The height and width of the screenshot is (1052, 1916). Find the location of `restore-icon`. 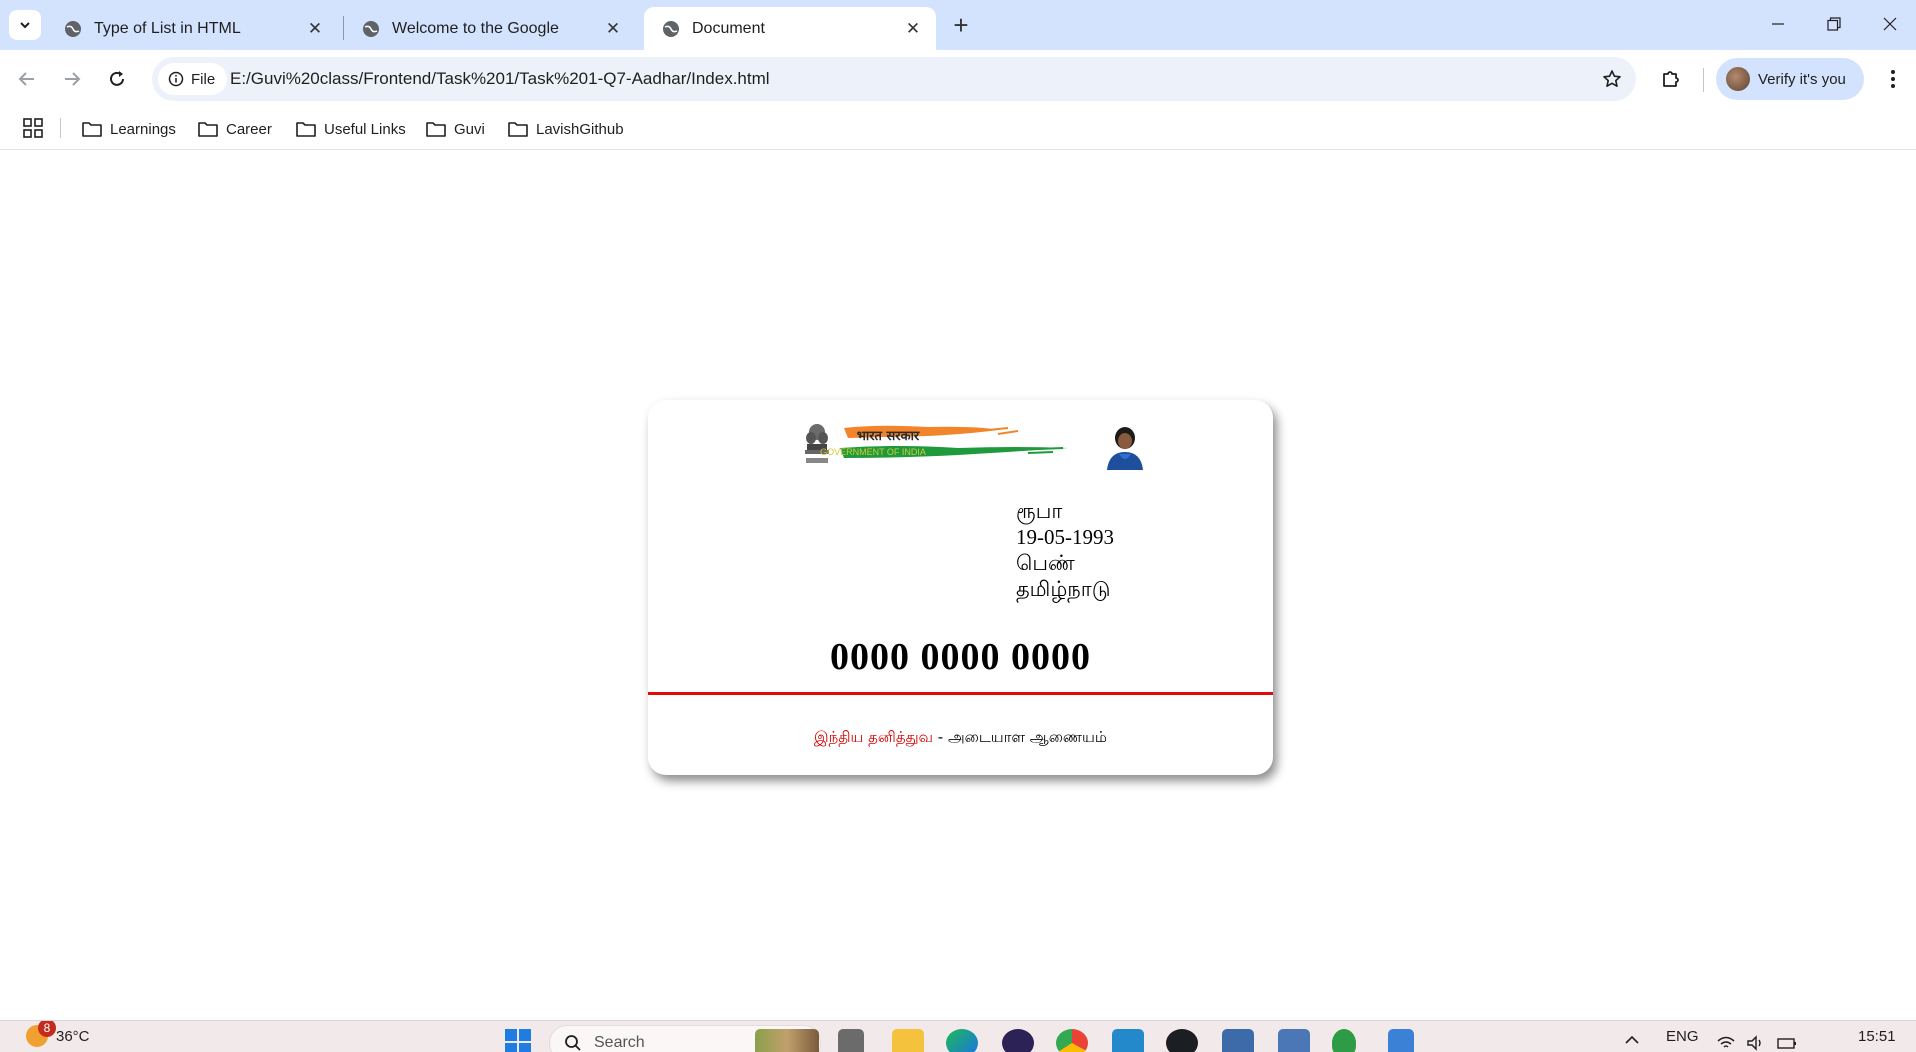

restore-icon is located at coordinates (1834, 24).